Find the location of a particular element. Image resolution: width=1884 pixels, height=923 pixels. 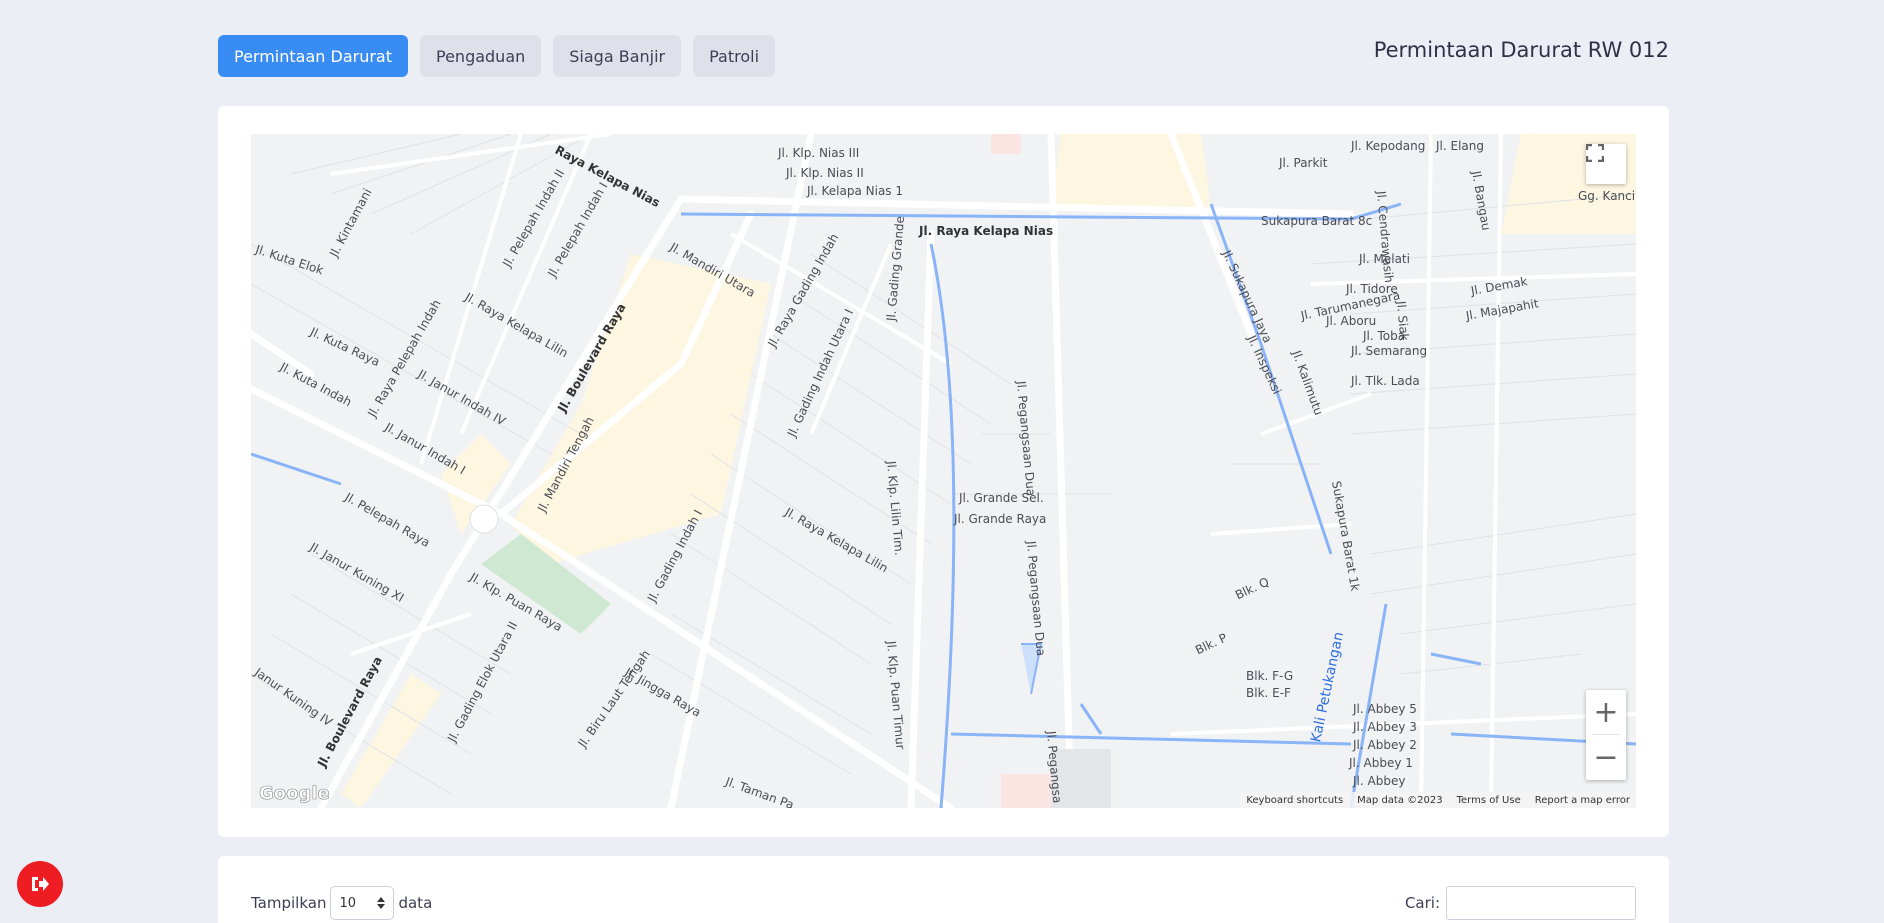

terms-of-use-link: Terms of Use is located at coordinates (1489, 800).